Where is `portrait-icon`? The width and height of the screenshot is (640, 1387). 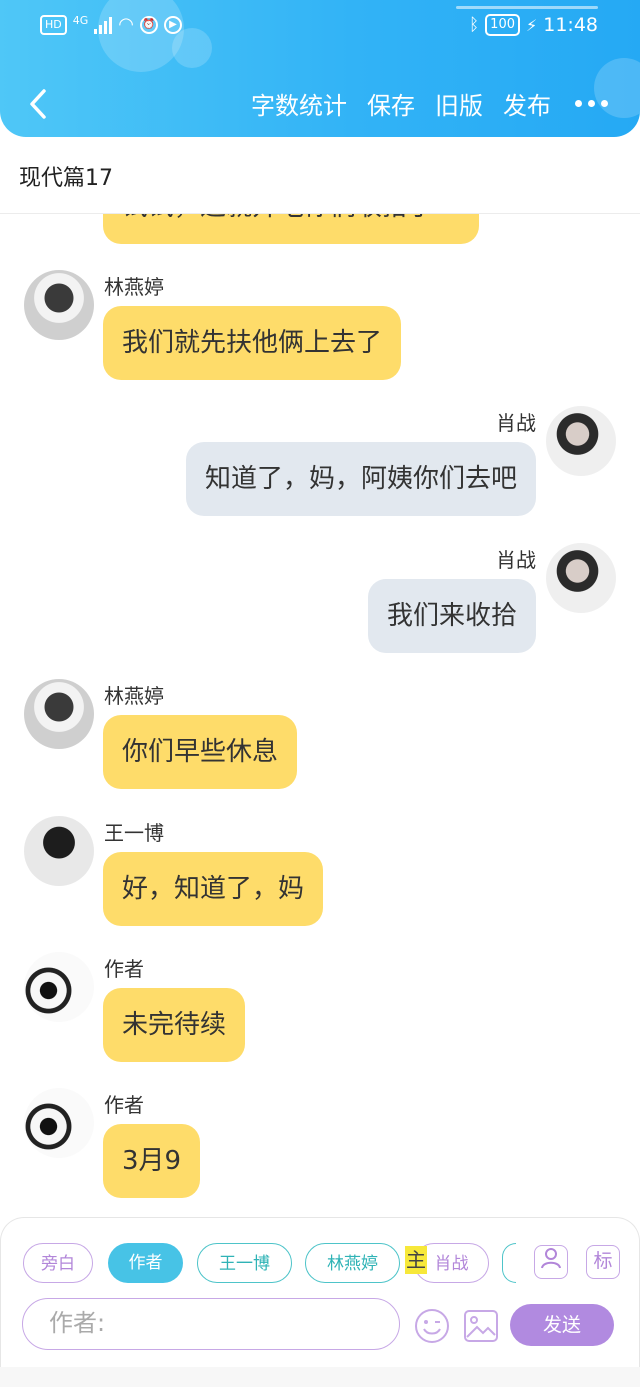
portrait-icon is located at coordinates (551, 1262).